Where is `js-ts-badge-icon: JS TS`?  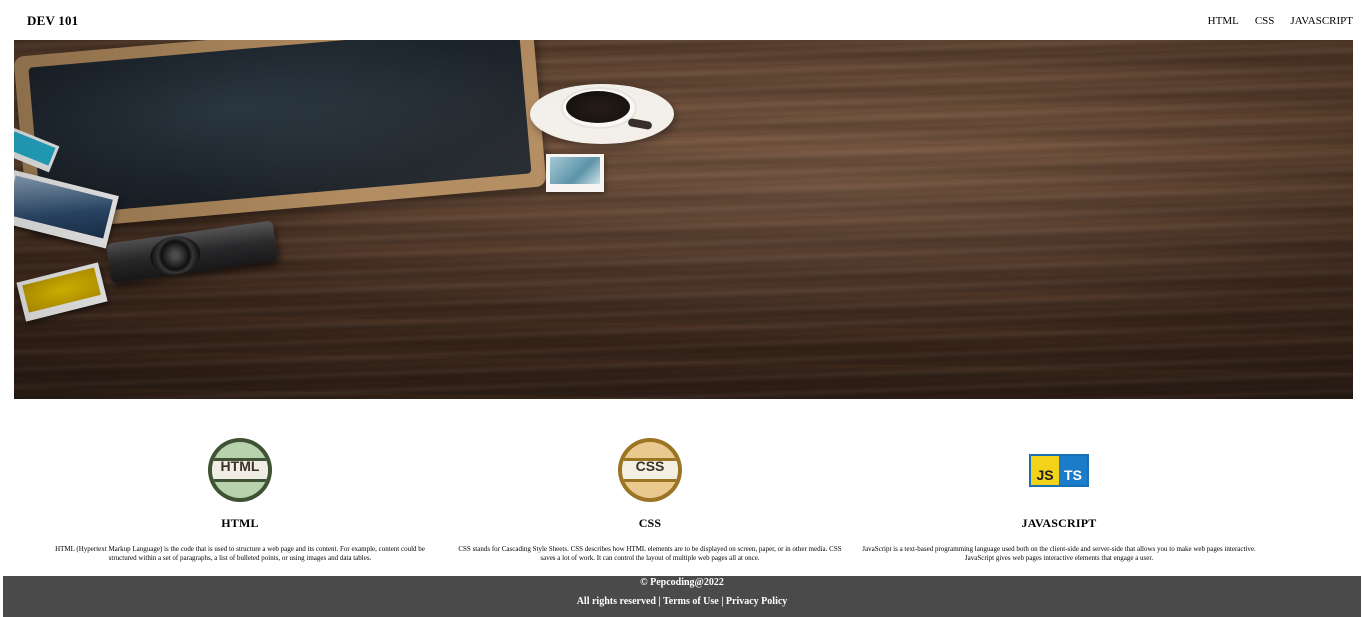
js-ts-badge-icon: JS TS is located at coordinates (1059, 470).